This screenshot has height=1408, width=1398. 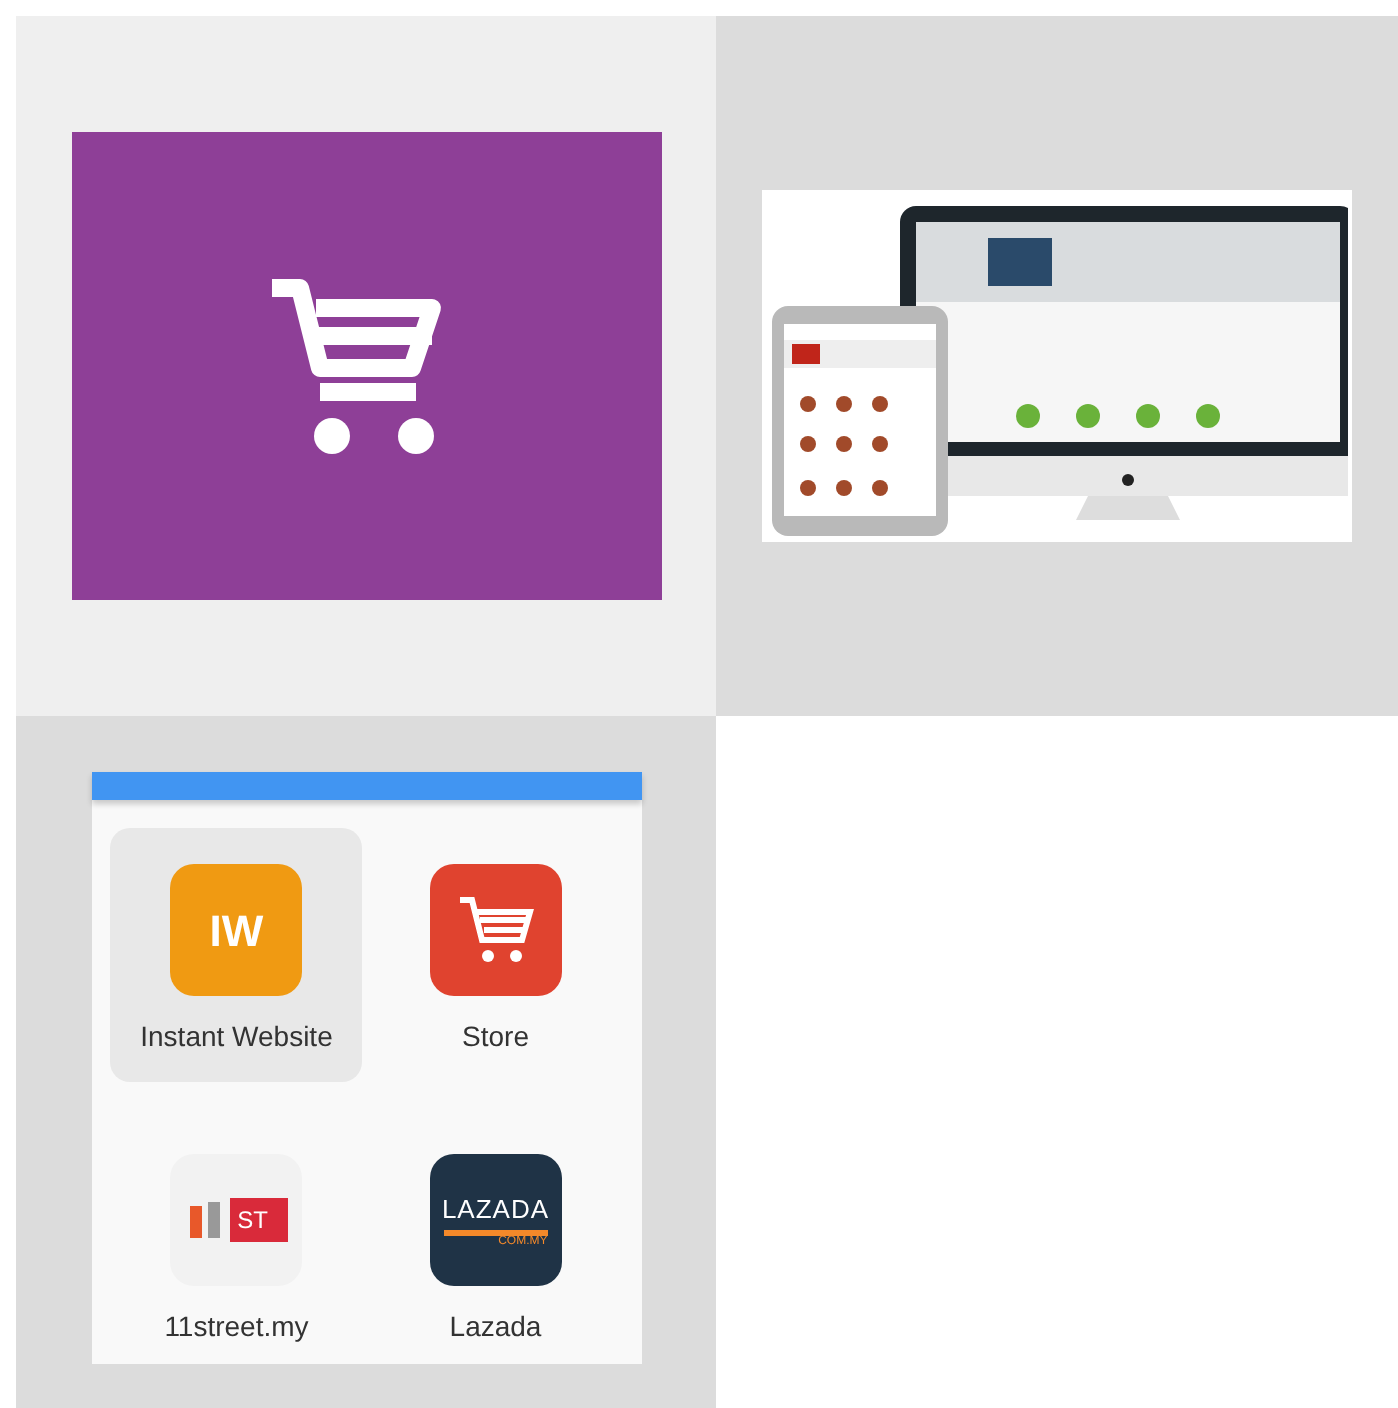 What do you see at coordinates (495, 1210) in the screenshot?
I see `logo-text: LAZADA` at bounding box center [495, 1210].